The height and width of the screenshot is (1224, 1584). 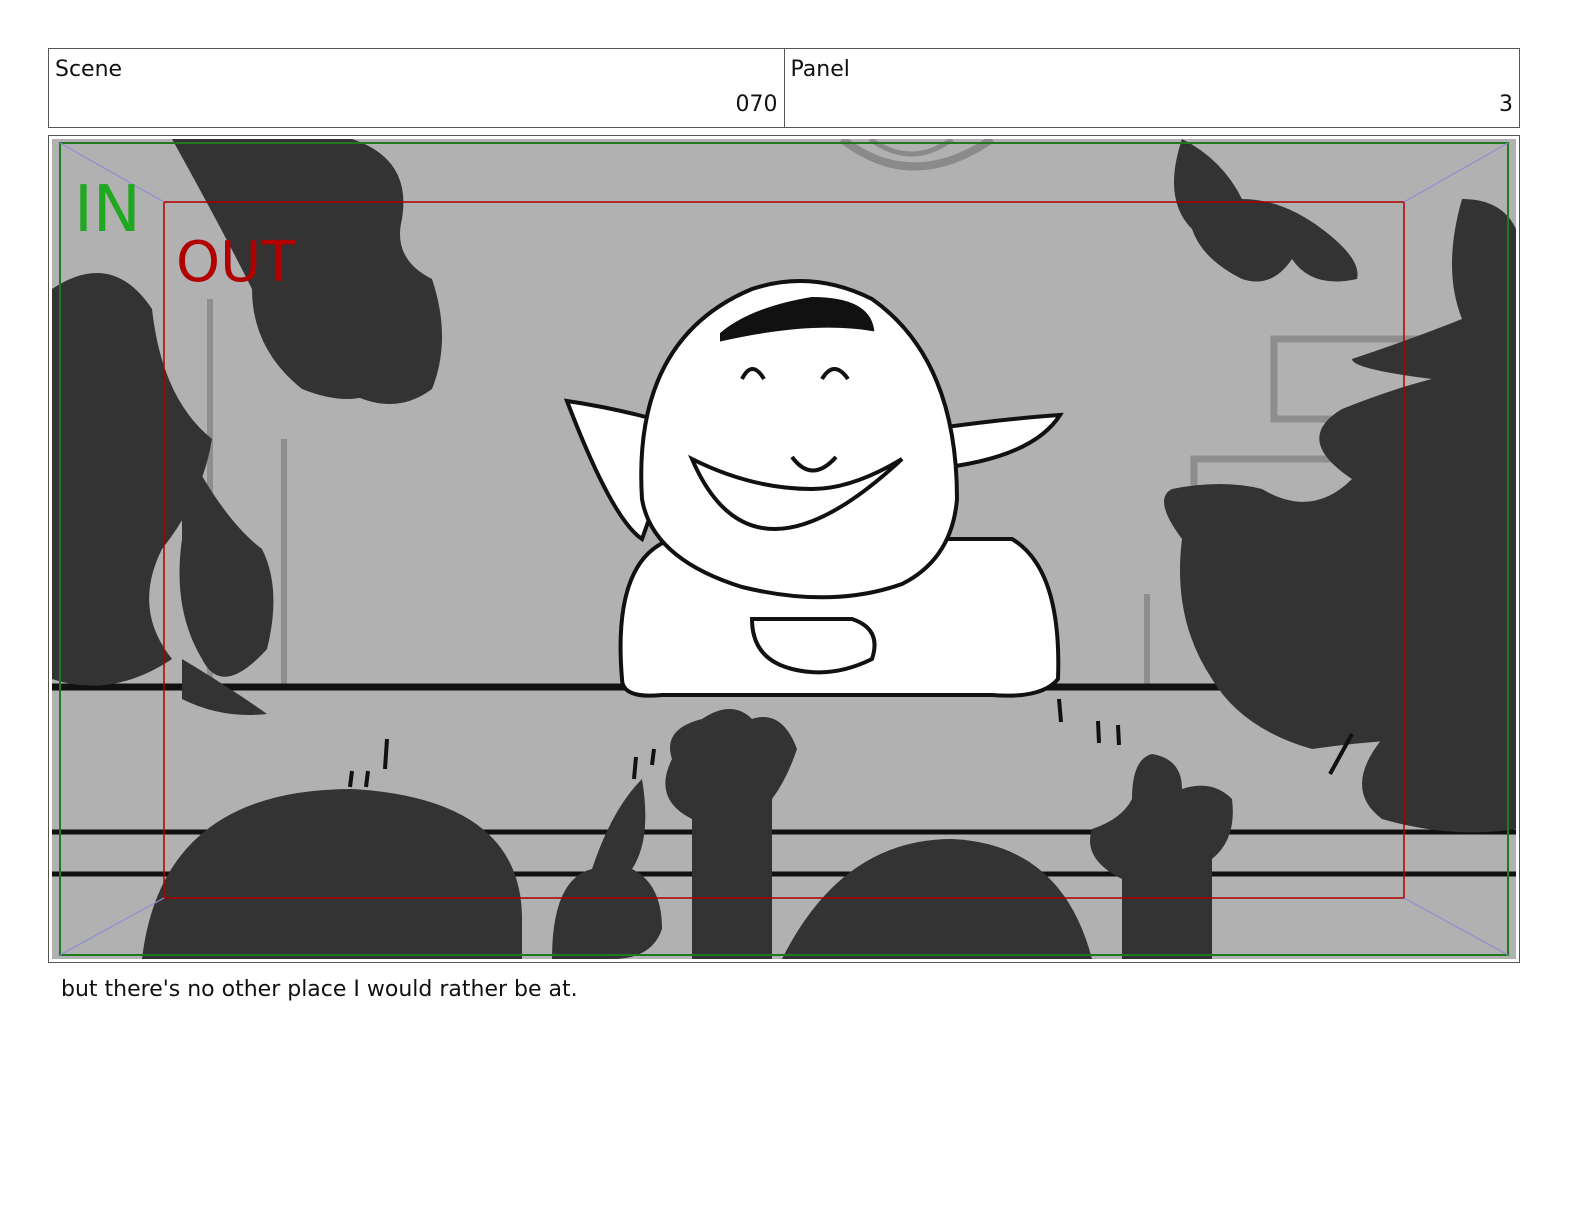 I want to click on scene-cell: Scene 070, so click(x=416, y=88).